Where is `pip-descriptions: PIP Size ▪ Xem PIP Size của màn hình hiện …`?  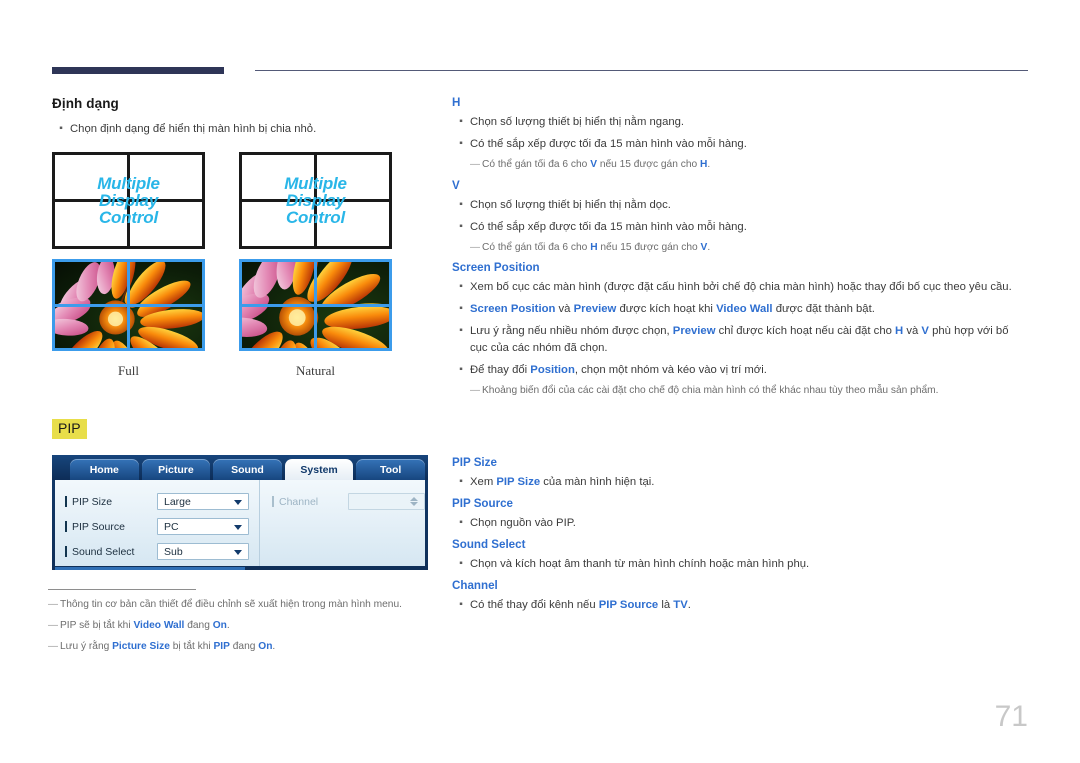
pip-descriptions: PIP Size ▪ Xem PIP Size của màn hình hiện … is located at coordinates (740, 537).